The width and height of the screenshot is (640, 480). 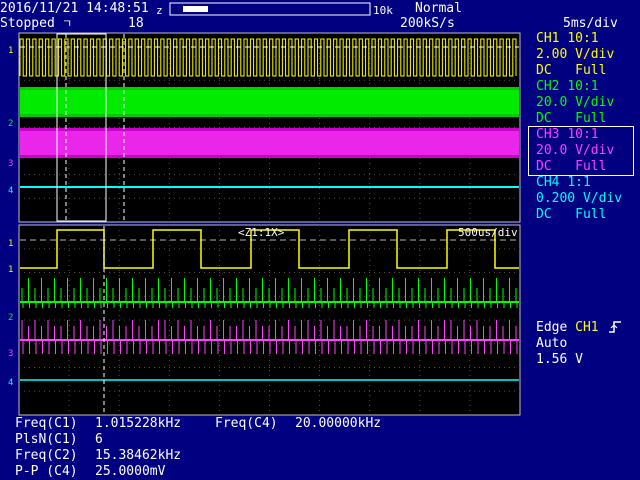 I want to click on ch3-name: CH3 10:1, so click(x=567, y=135).